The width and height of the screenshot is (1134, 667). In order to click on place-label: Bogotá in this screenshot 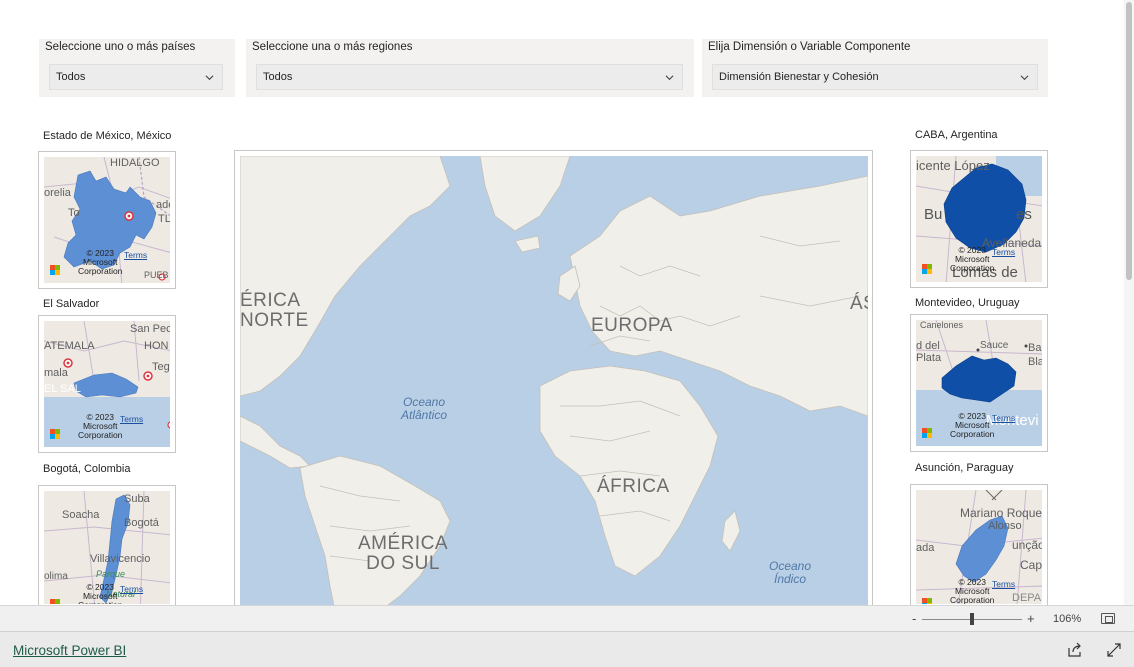, I will do `click(141, 523)`.